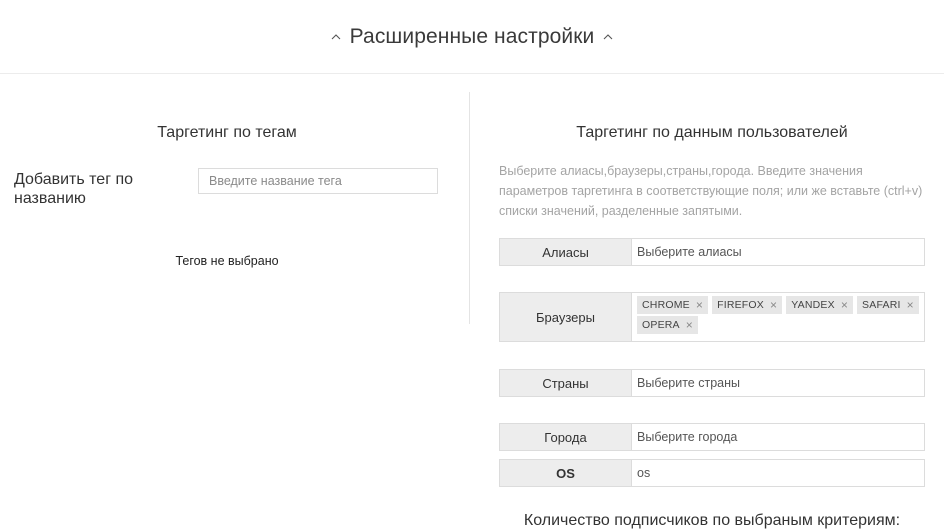  I want to click on no-tags-text: Тегов не выбрано, so click(227, 261).